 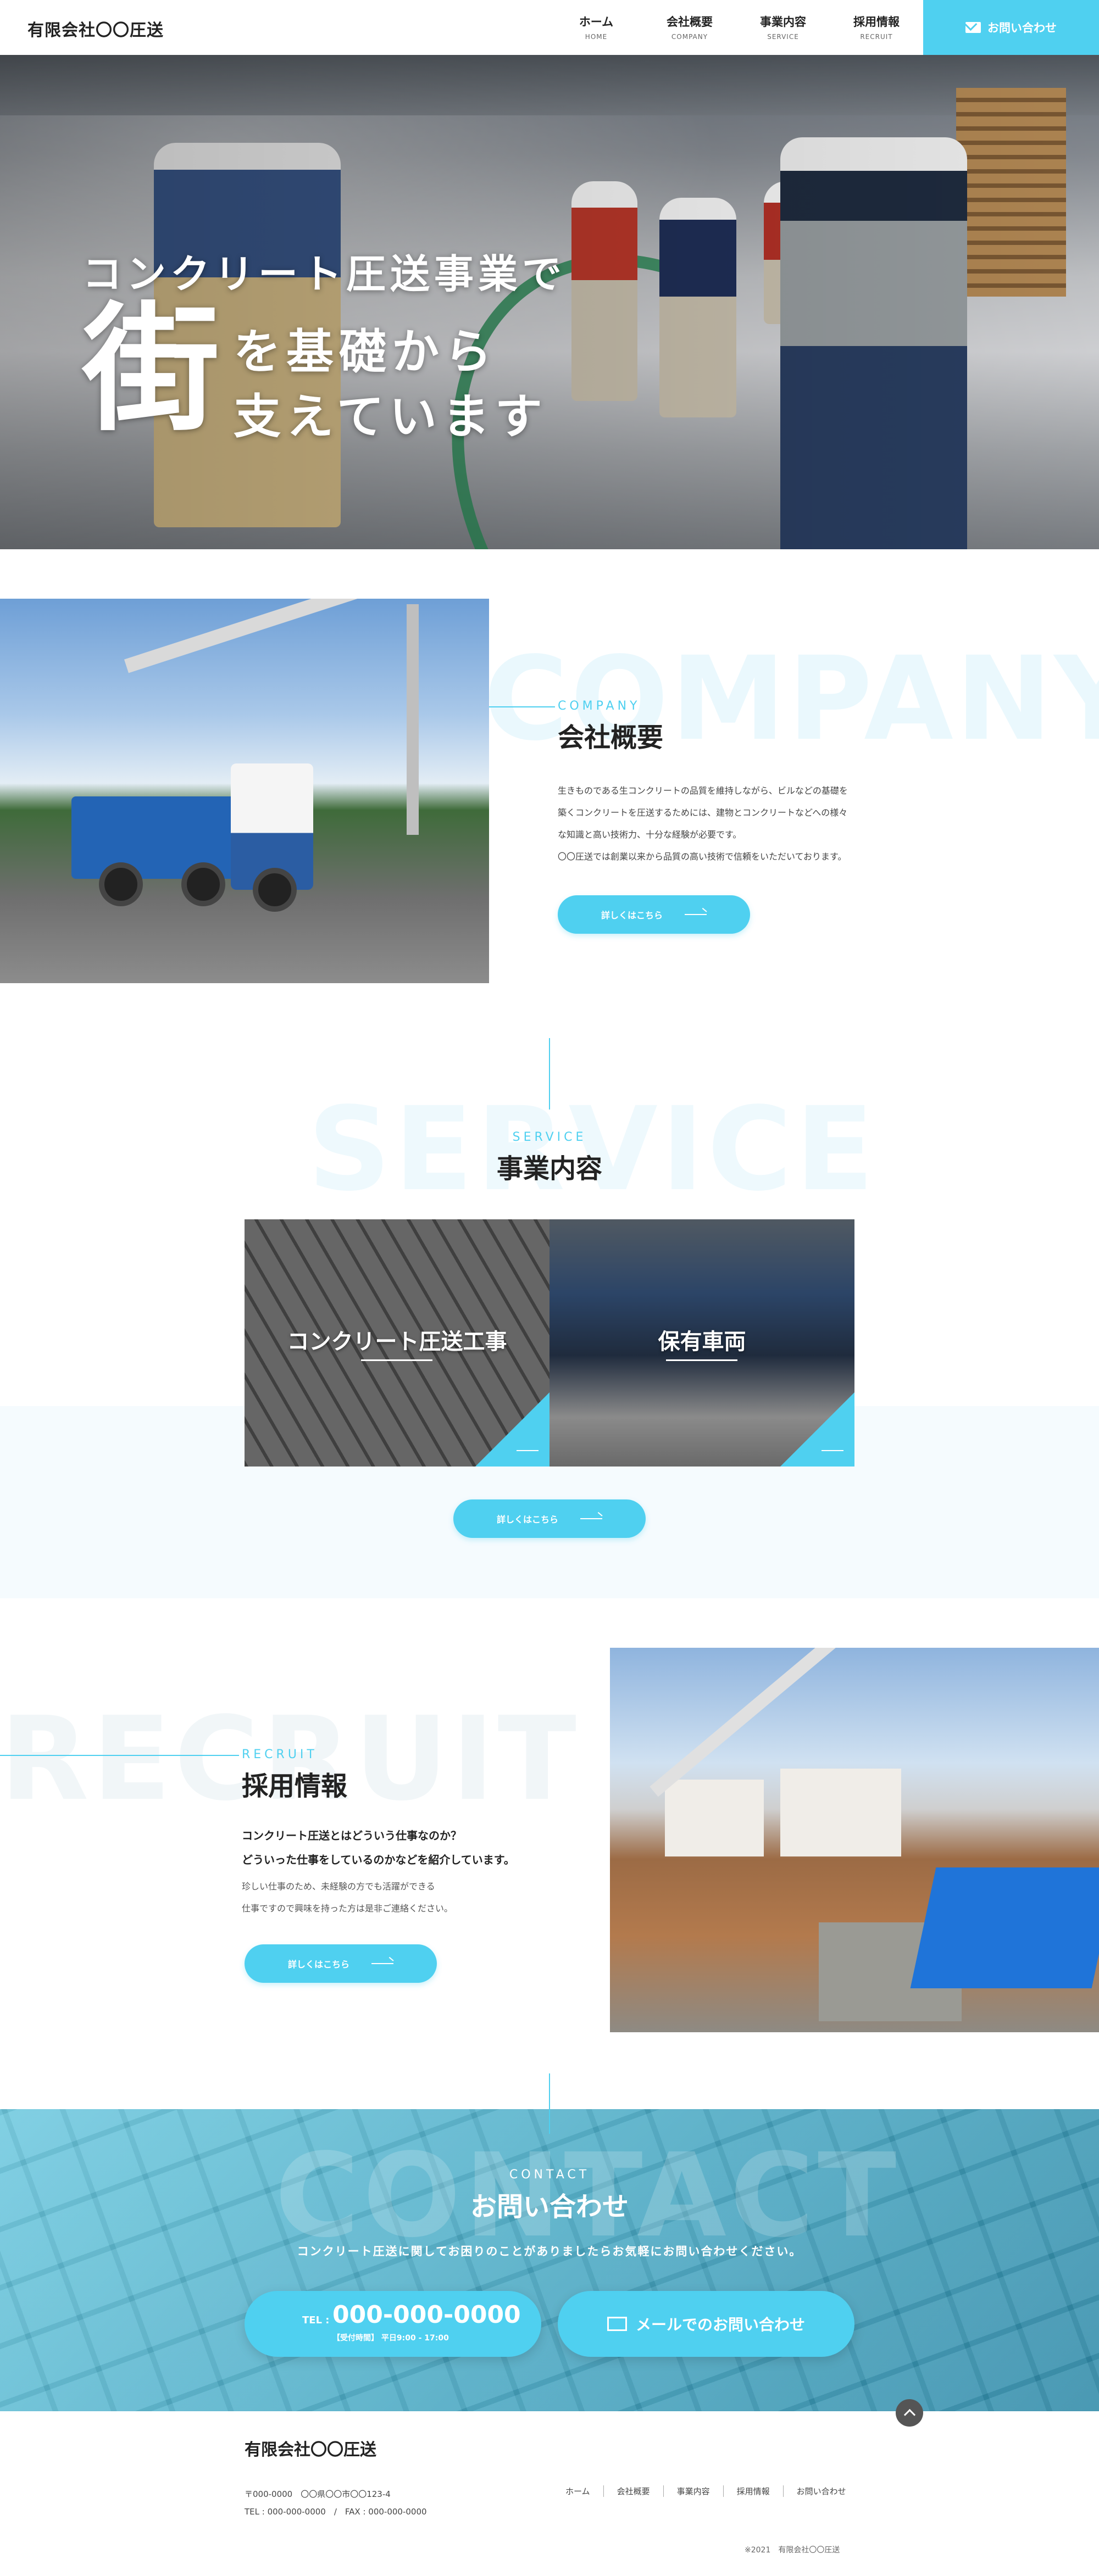 I want to click on service-card-vehicles: 保有車両, so click(x=702, y=1343).